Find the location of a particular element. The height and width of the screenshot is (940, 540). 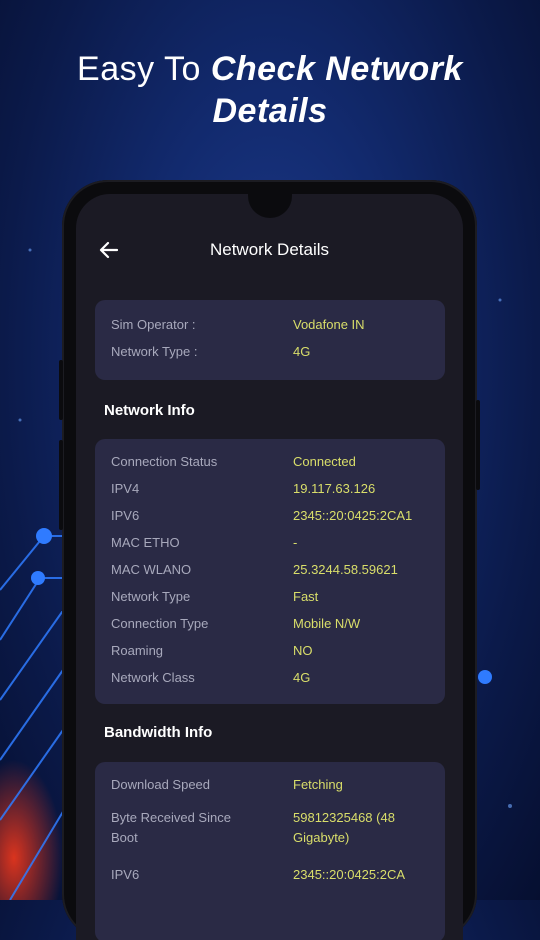

headline-bold-text-line2: Details is located at coordinates (270, 111).